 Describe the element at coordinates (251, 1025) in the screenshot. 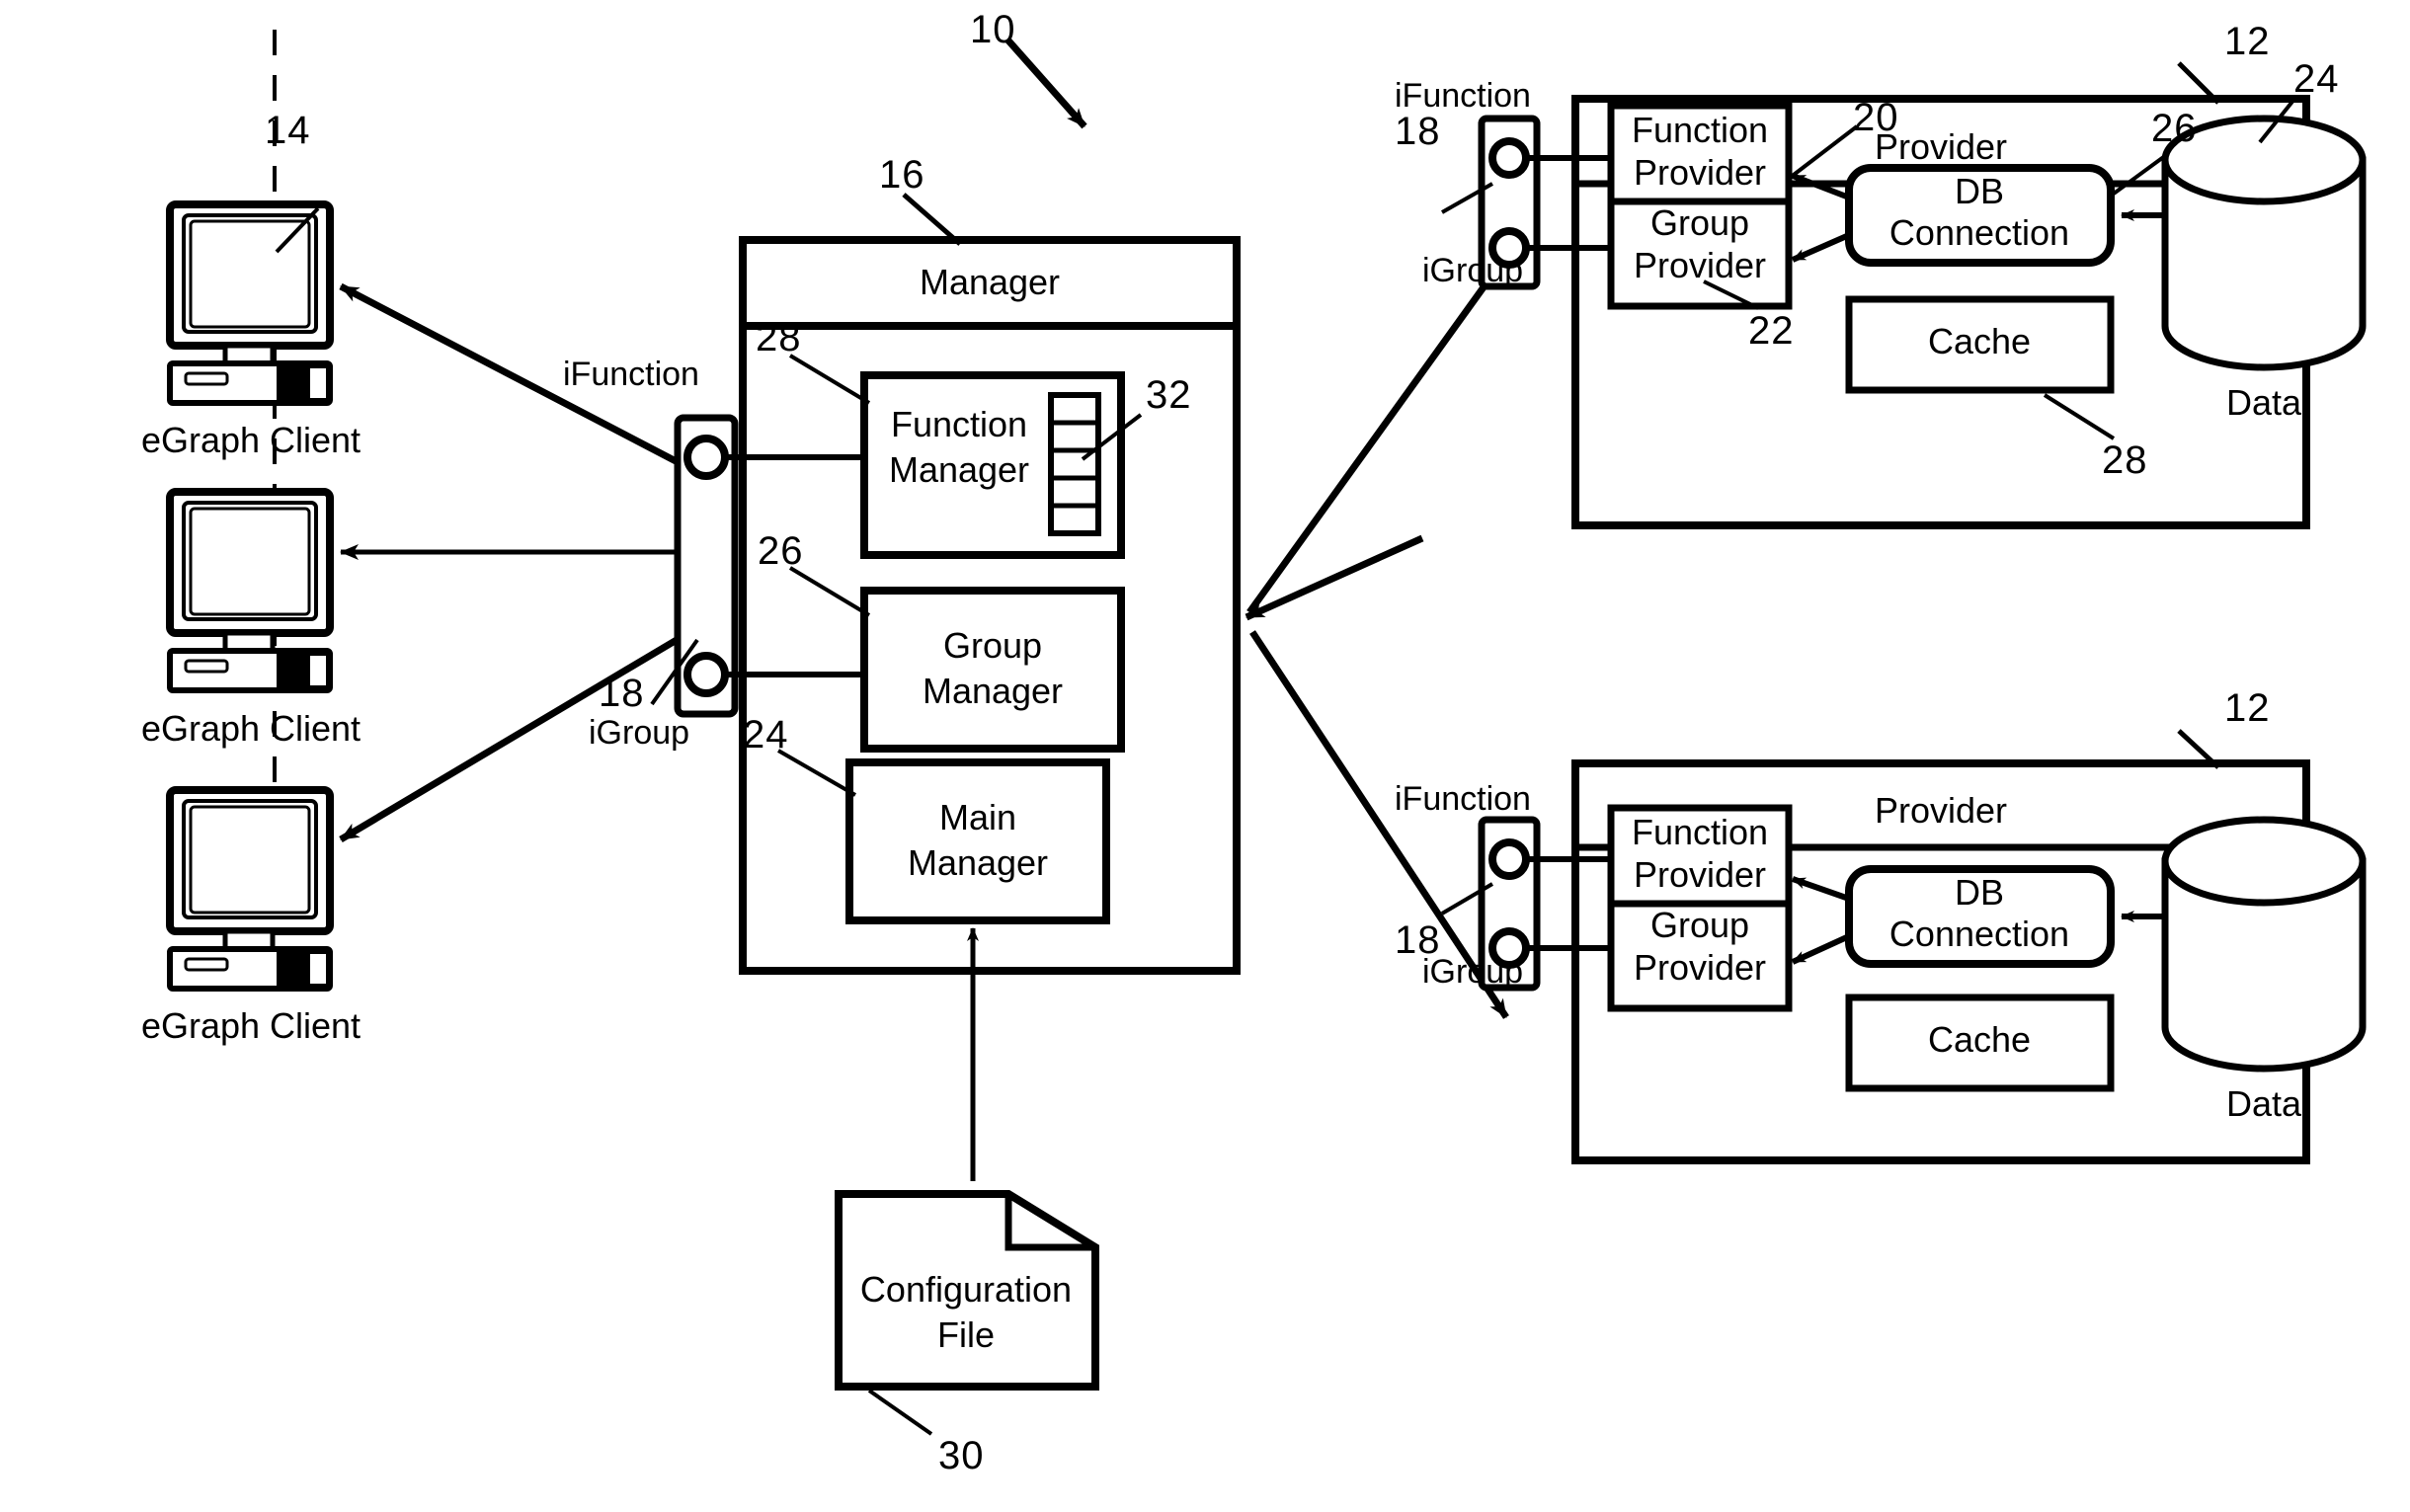

I see `client-label-3: eGraph Client` at that location.